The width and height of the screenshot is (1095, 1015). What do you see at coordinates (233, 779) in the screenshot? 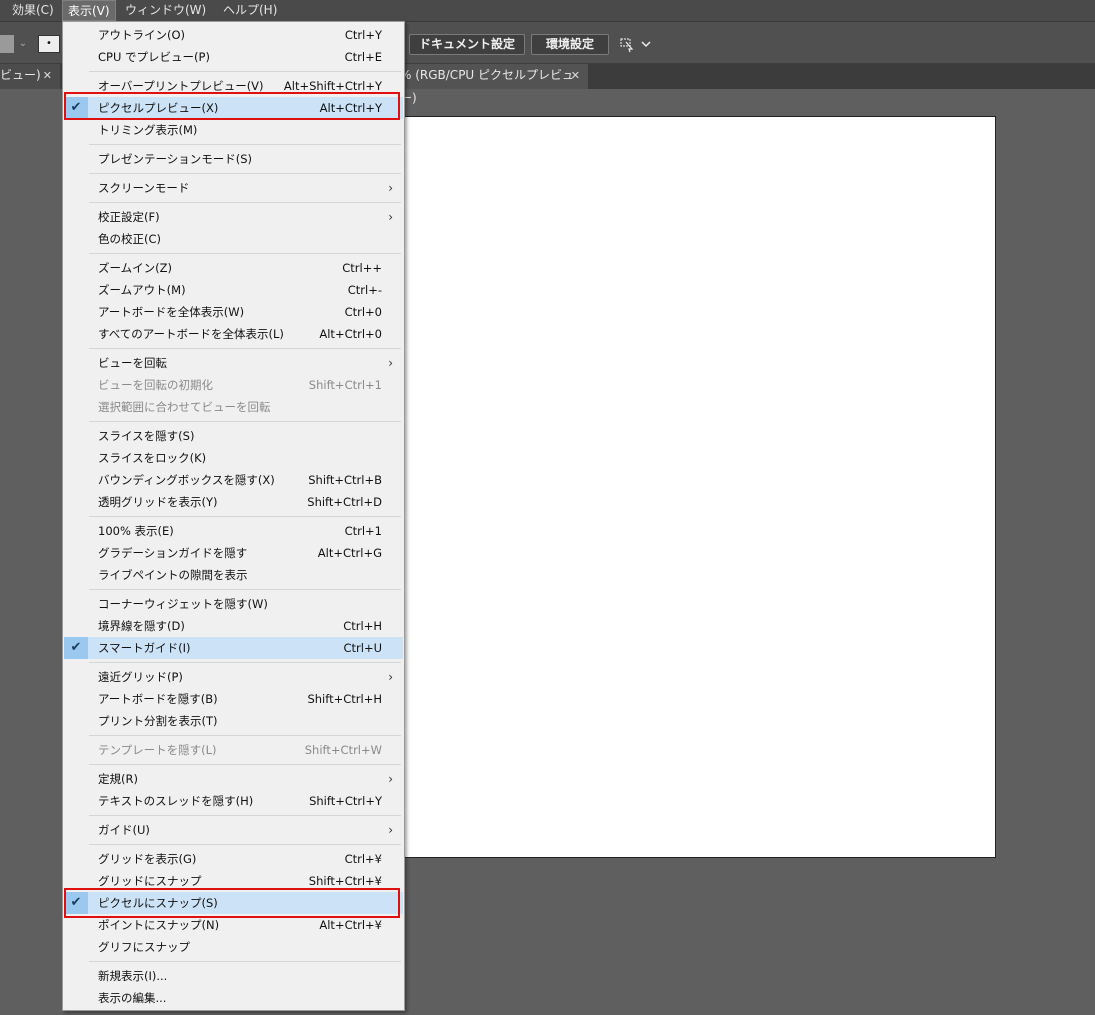
I see `menu-item-rulers: 定規(R) ›` at bounding box center [233, 779].